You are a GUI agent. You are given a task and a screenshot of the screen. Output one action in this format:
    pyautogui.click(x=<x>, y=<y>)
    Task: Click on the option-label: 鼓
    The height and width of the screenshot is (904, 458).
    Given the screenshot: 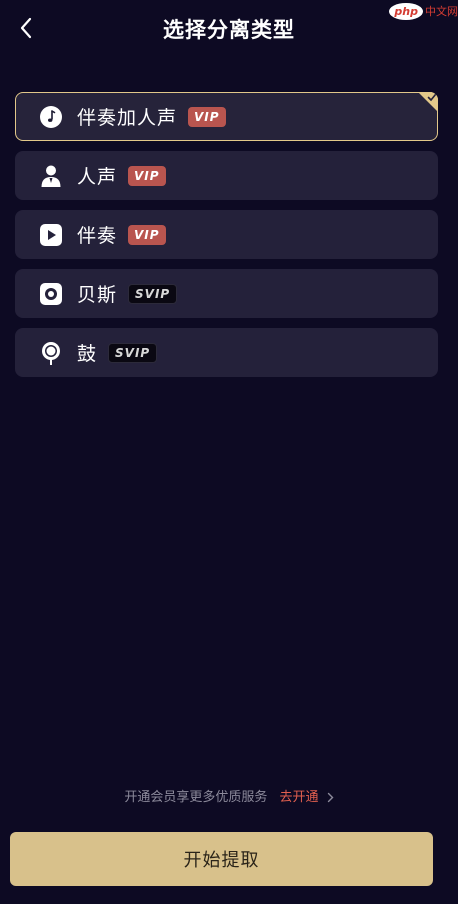 What is the action you would take?
    pyautogui.click(x=87, y=354)
    